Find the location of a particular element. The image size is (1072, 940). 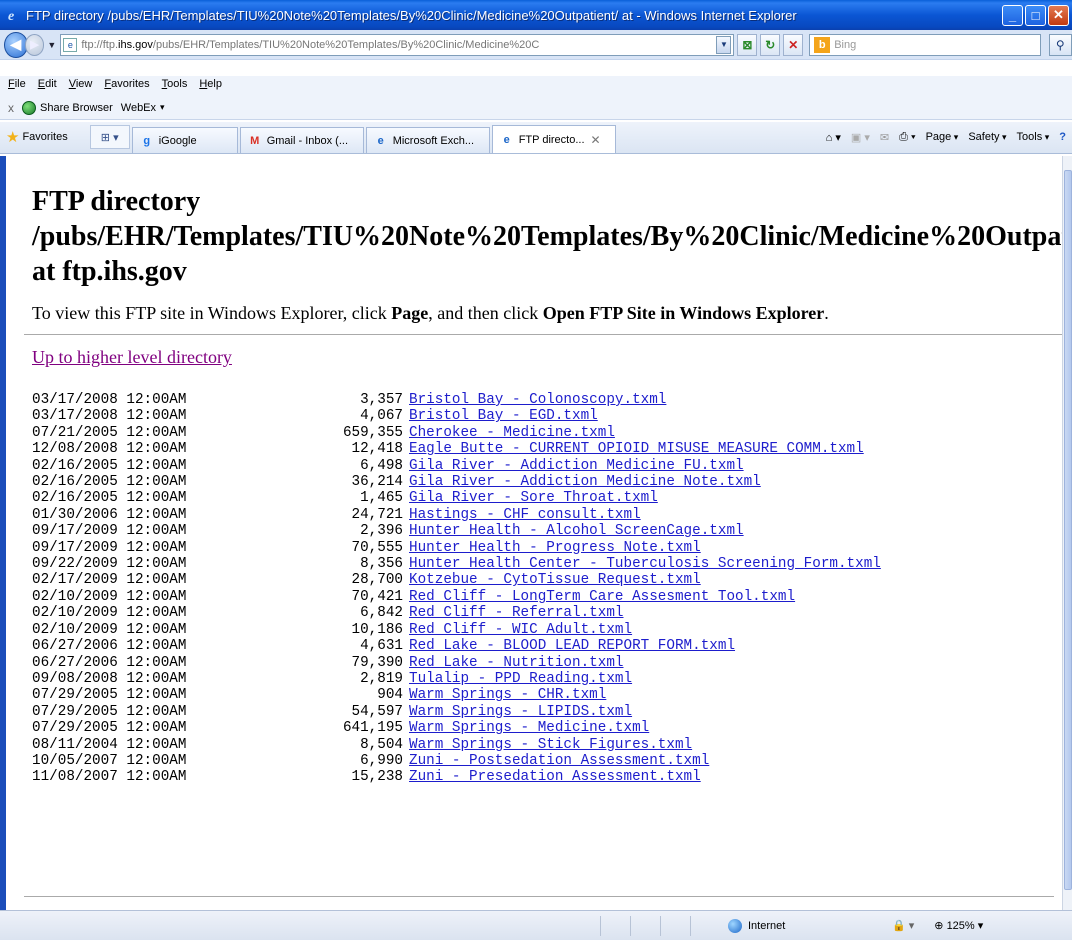

page-icon: e is located at coordinates (70, 44).